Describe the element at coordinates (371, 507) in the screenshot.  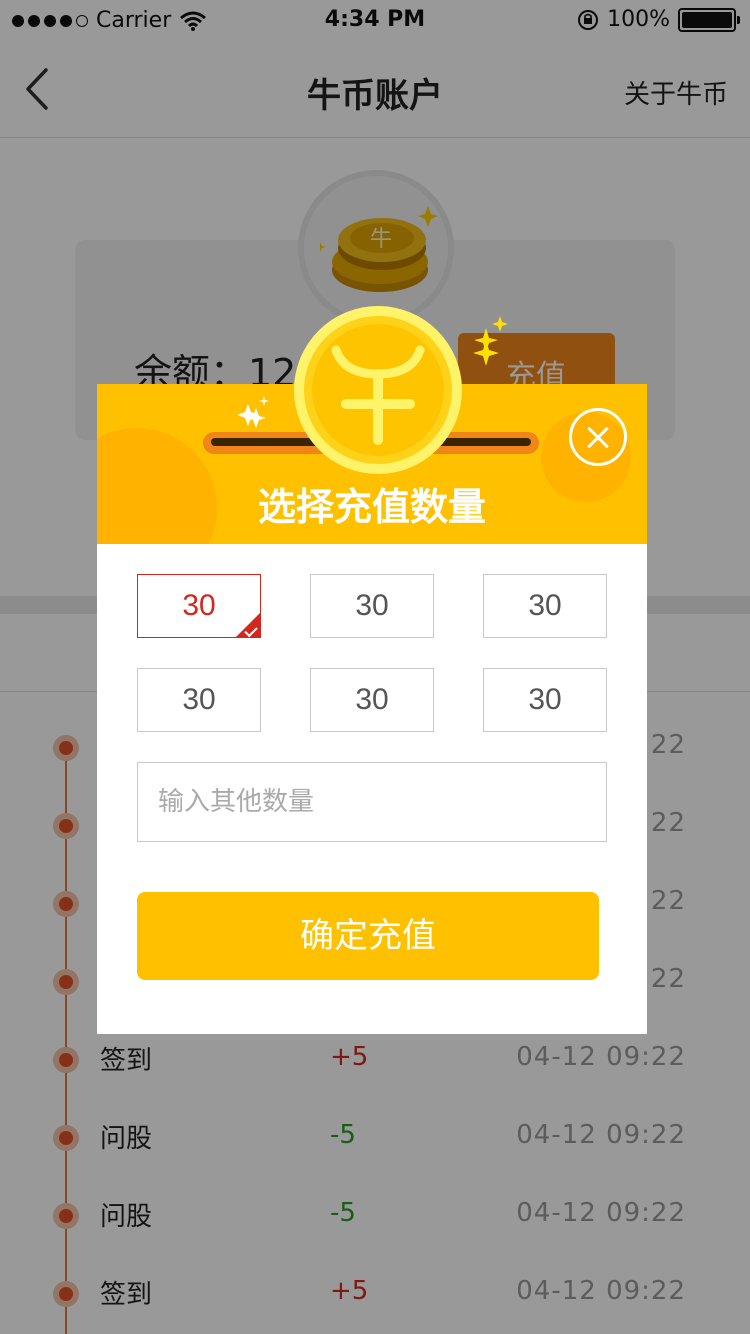
I see `modal-title: 选择充值数量` at that location.